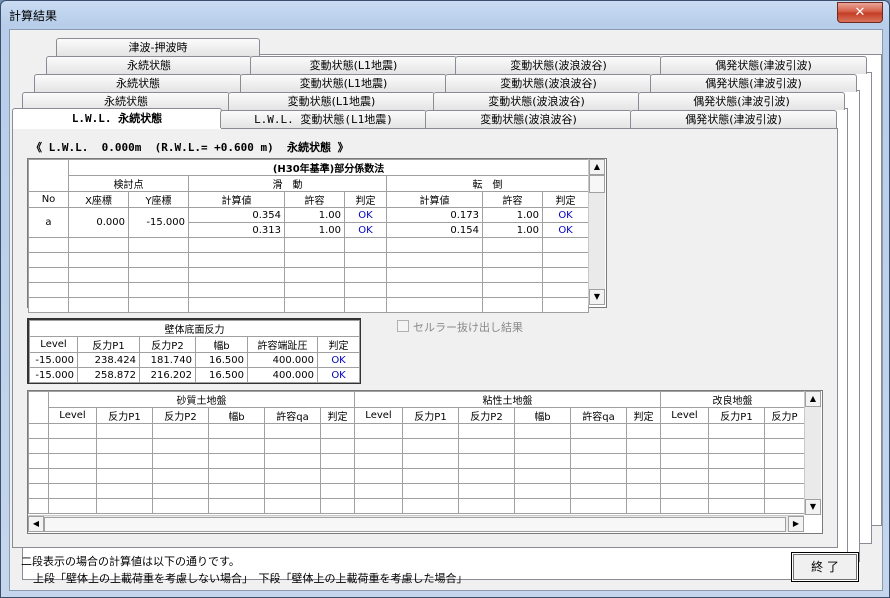 The width and height of the screenshot is (890, 598). Describe the element at coordinates (108, 360) in the screenshot. I see `reaction-p1: 238.424` at that location.